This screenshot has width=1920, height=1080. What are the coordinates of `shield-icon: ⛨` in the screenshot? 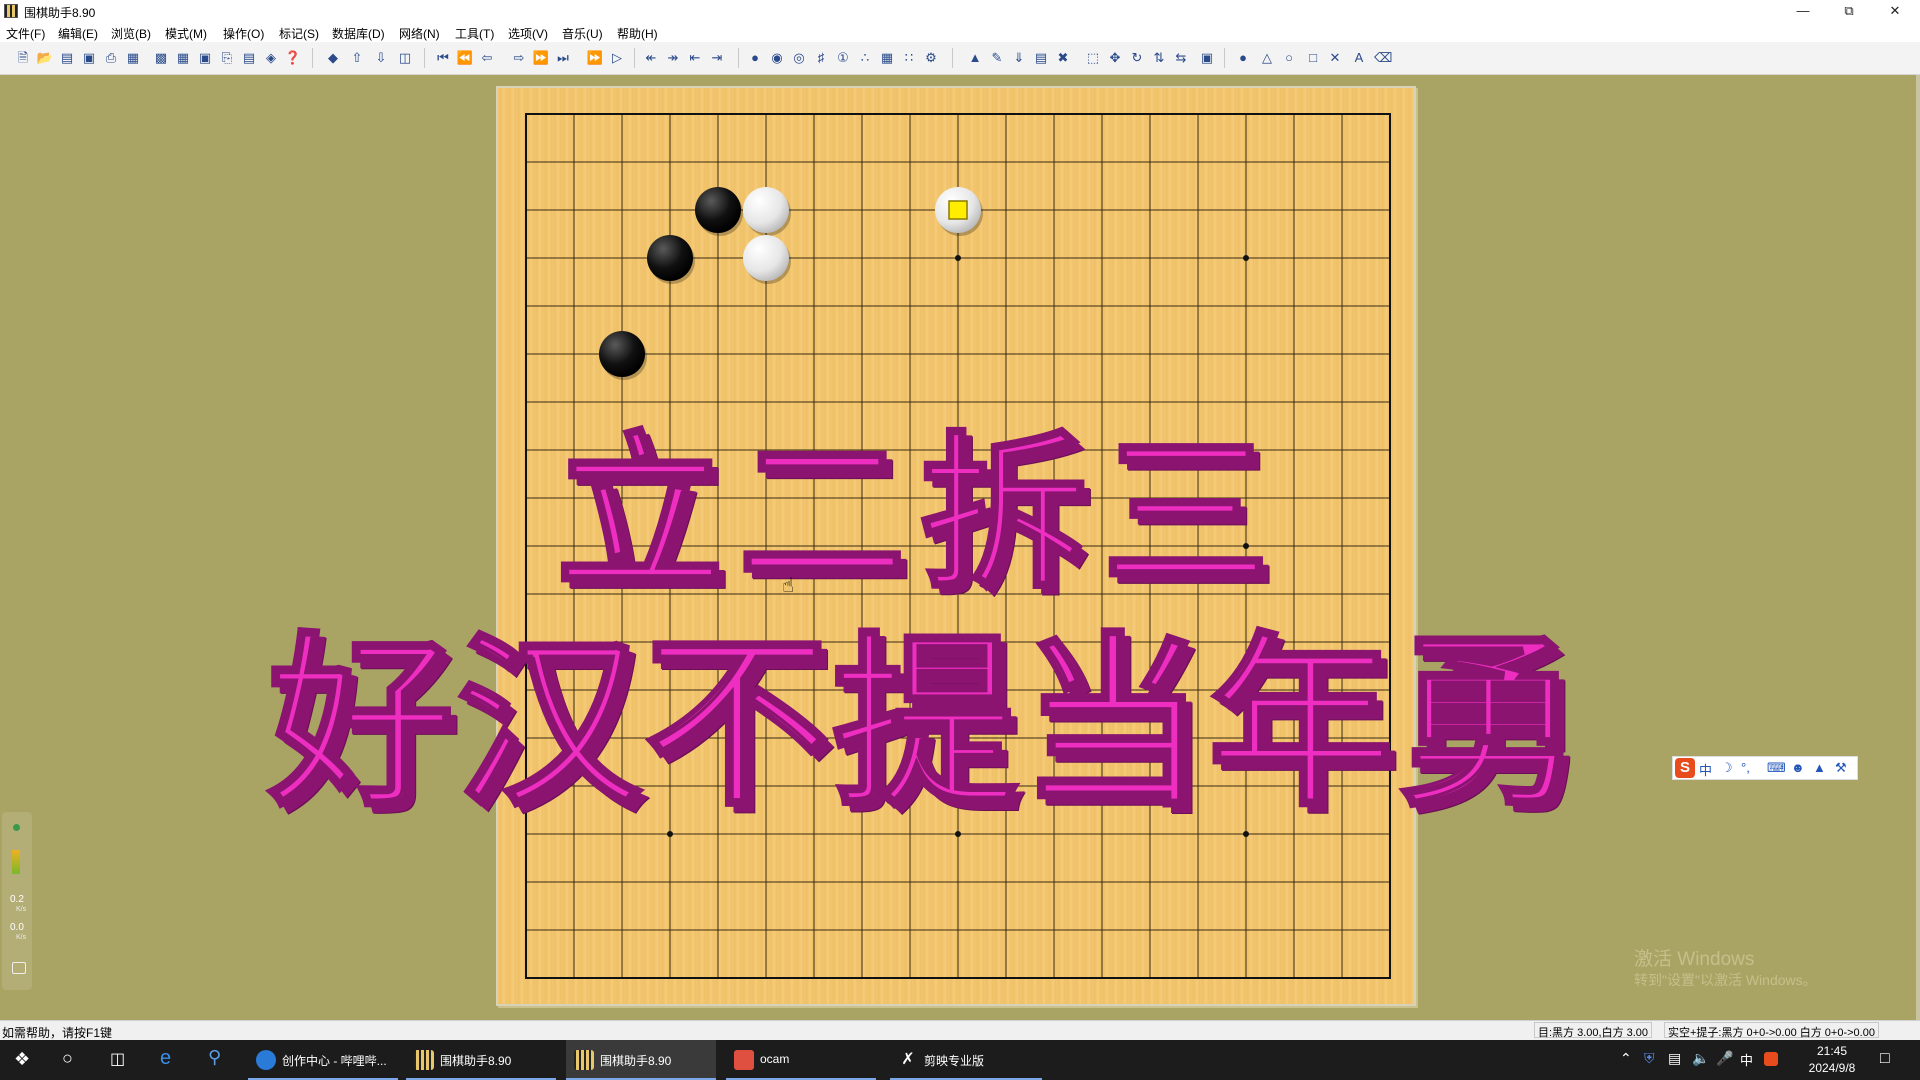 It's located at (1649, 1058).